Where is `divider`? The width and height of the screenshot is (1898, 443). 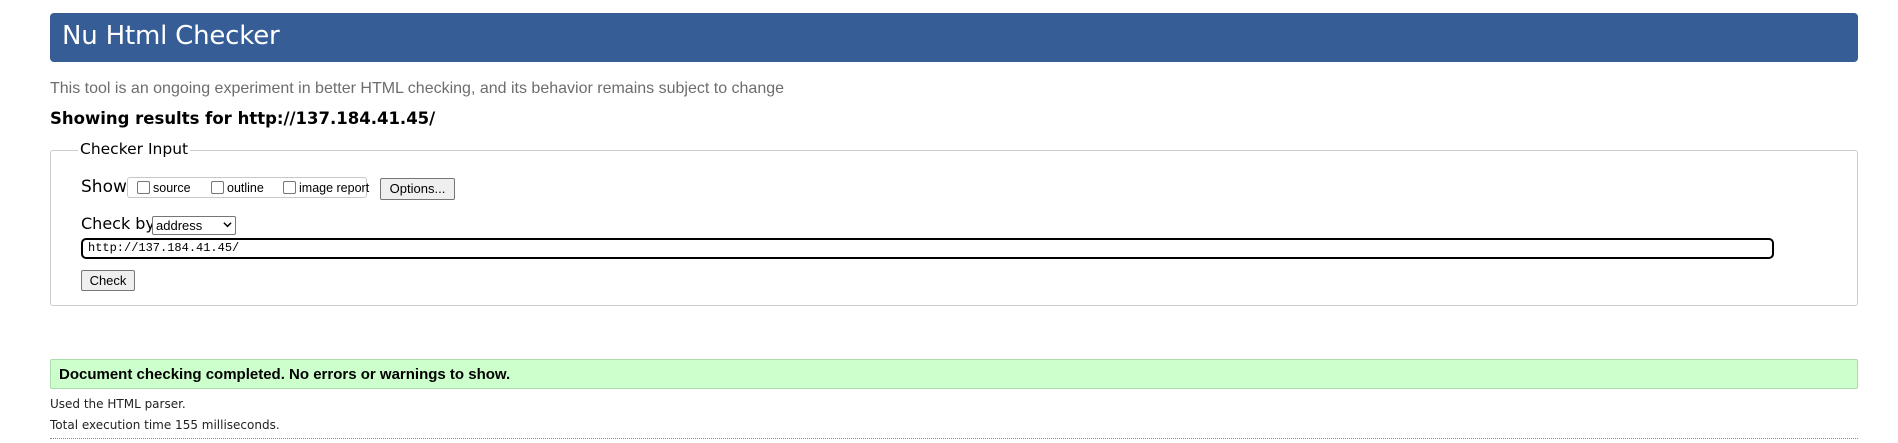 divider is located at coordinates (954, 438).